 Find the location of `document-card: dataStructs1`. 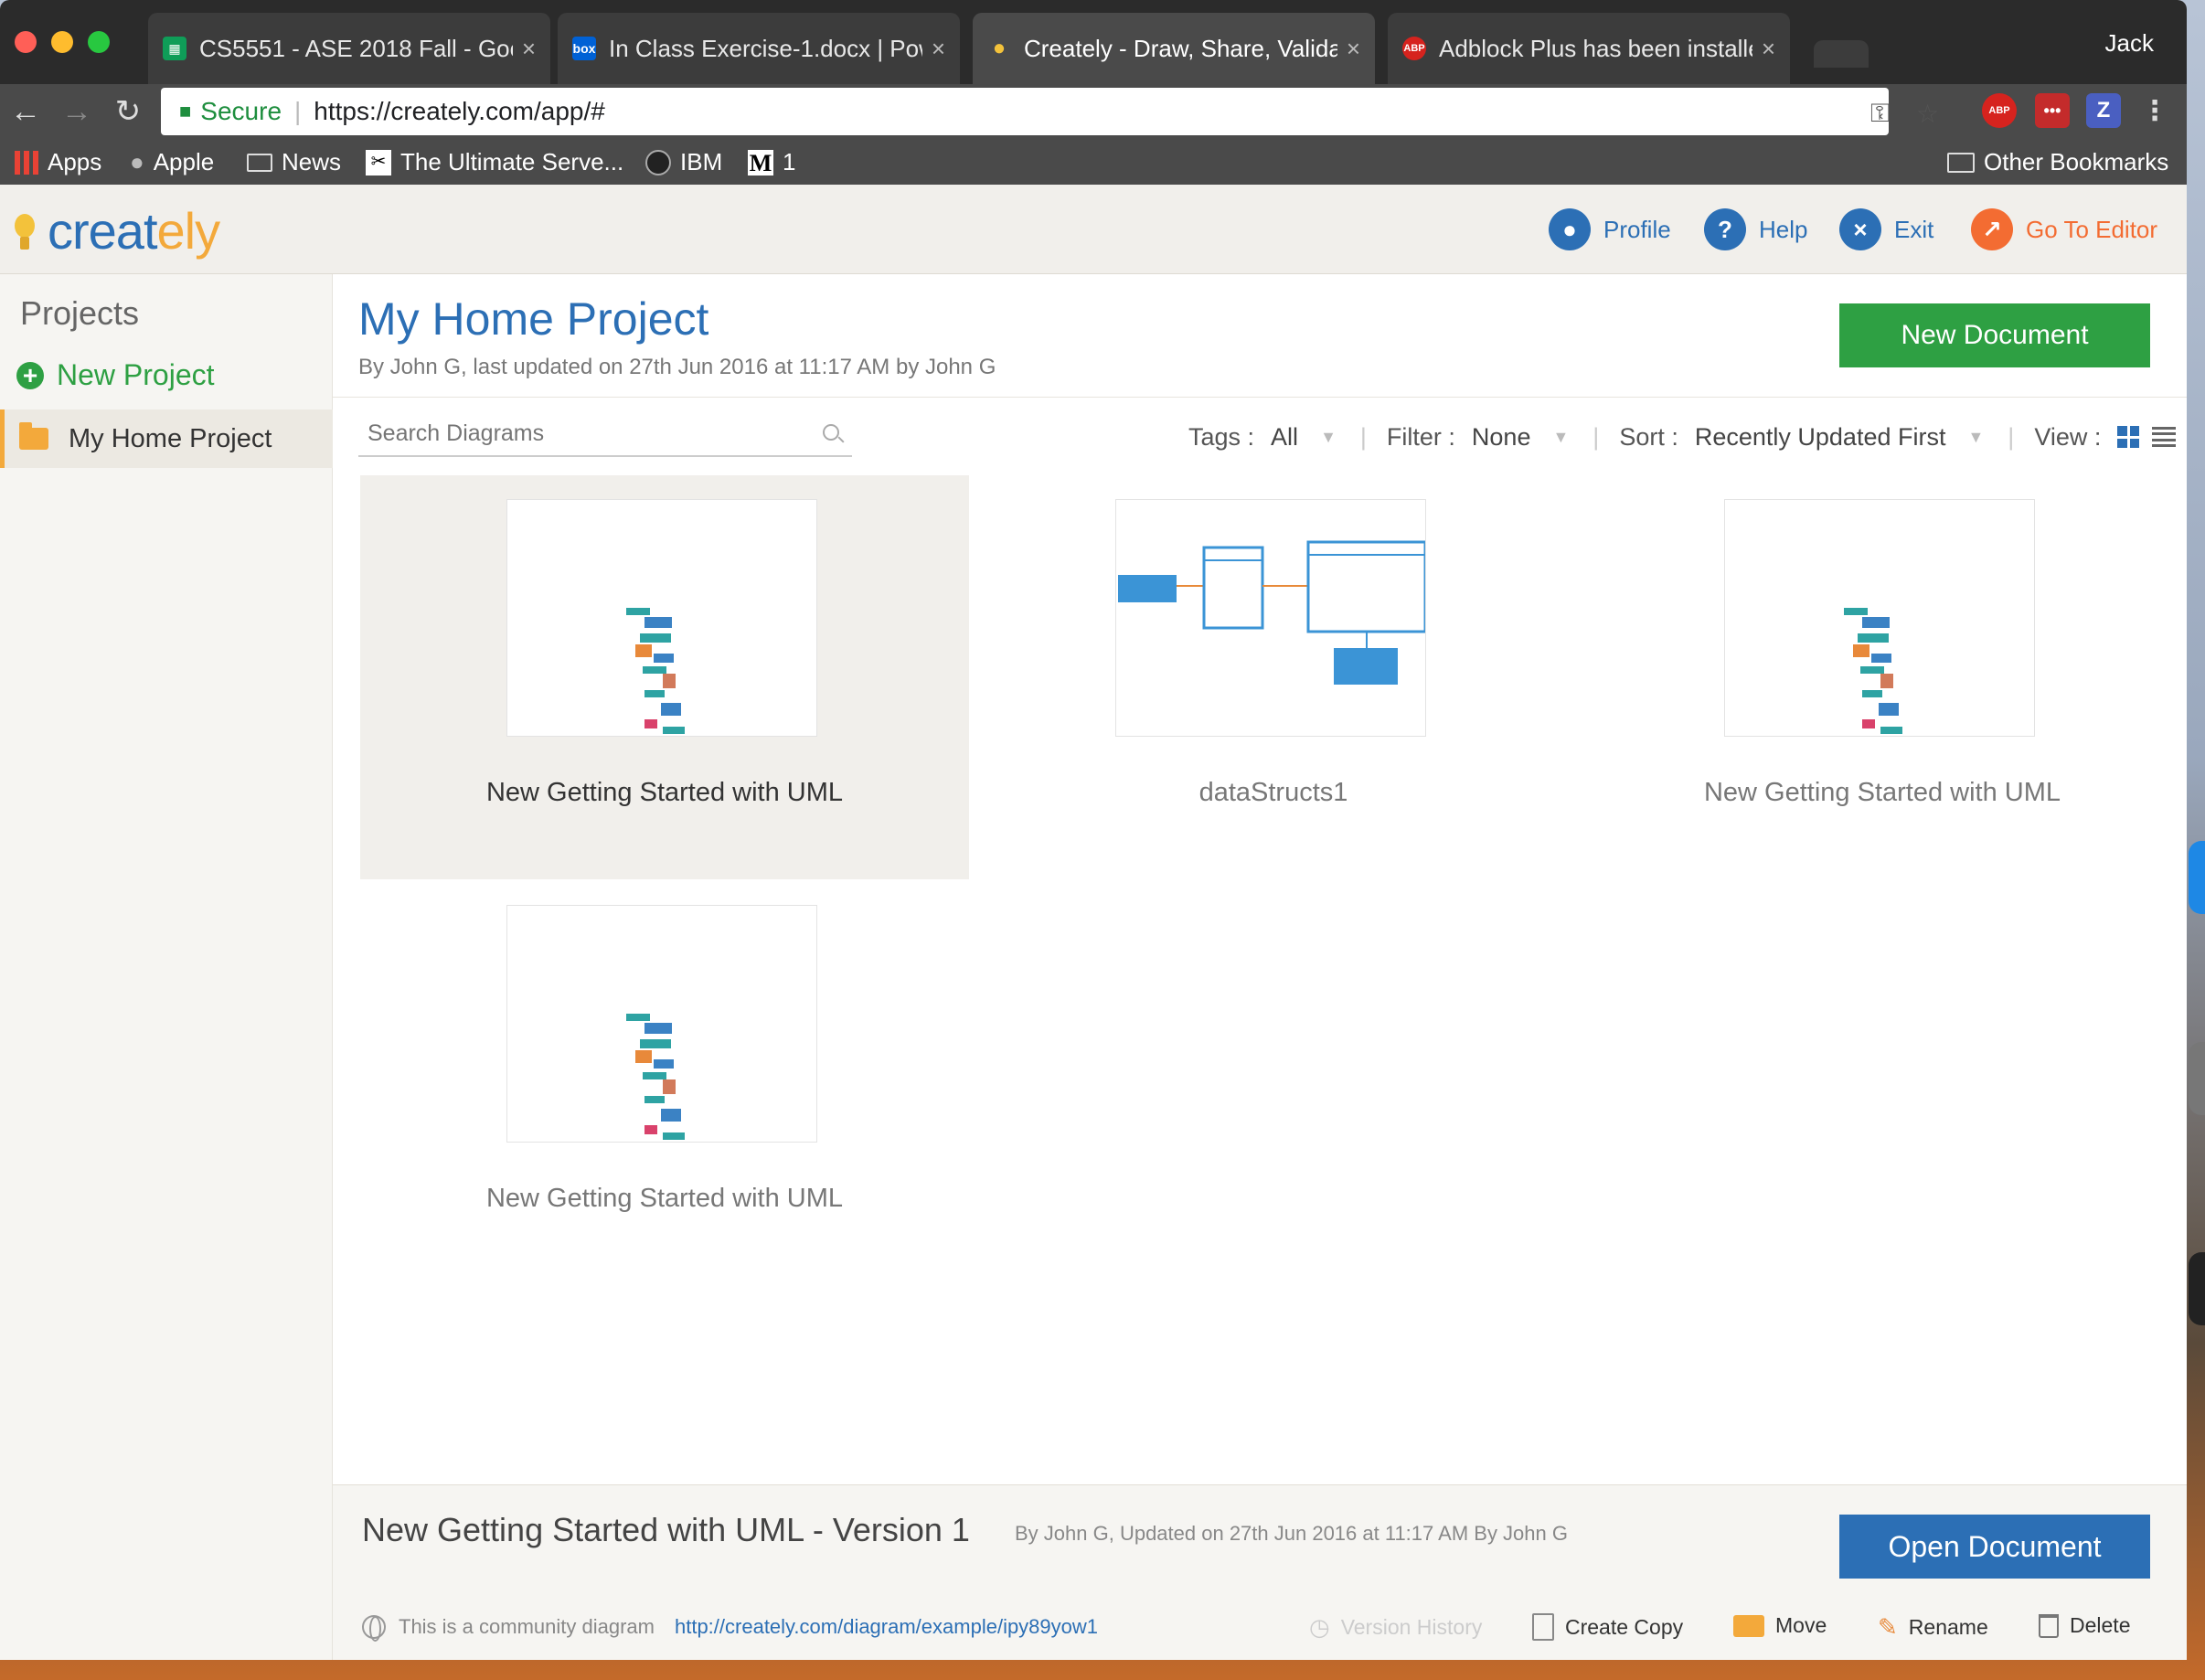

document-card: dataStructs1 is located at coordinates (1273, 677).